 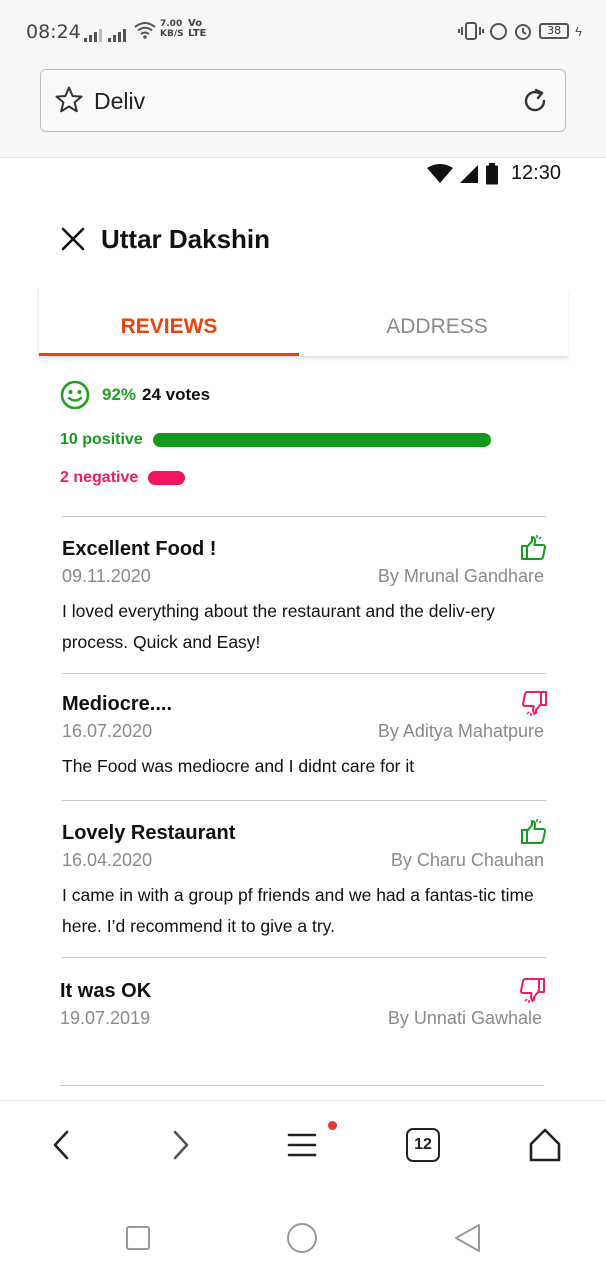 What do you see at coordinates (303, 1014) in the screenshot?
I see `review-item: It was OK 19.07.2019 By Unnati Gawhale` at bounding box center [303, 1014].